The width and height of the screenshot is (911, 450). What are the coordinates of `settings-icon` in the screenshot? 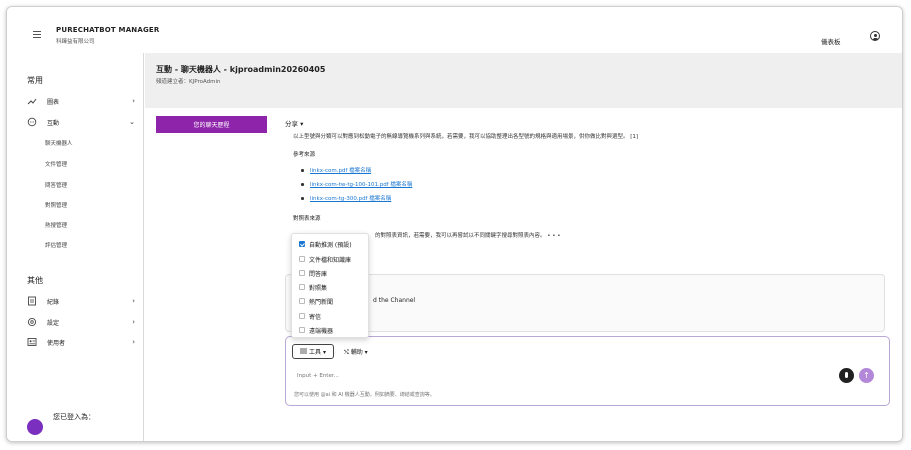 It's located at (32, 322).